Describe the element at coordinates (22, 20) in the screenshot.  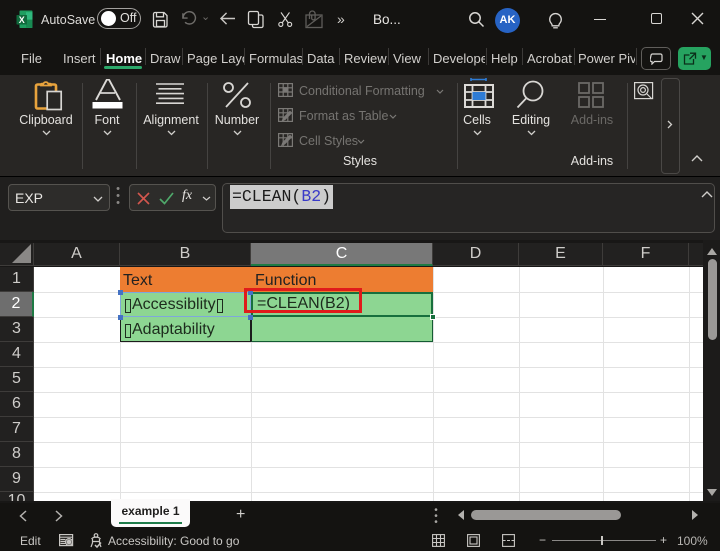
I see `svg-text: X` at that location.